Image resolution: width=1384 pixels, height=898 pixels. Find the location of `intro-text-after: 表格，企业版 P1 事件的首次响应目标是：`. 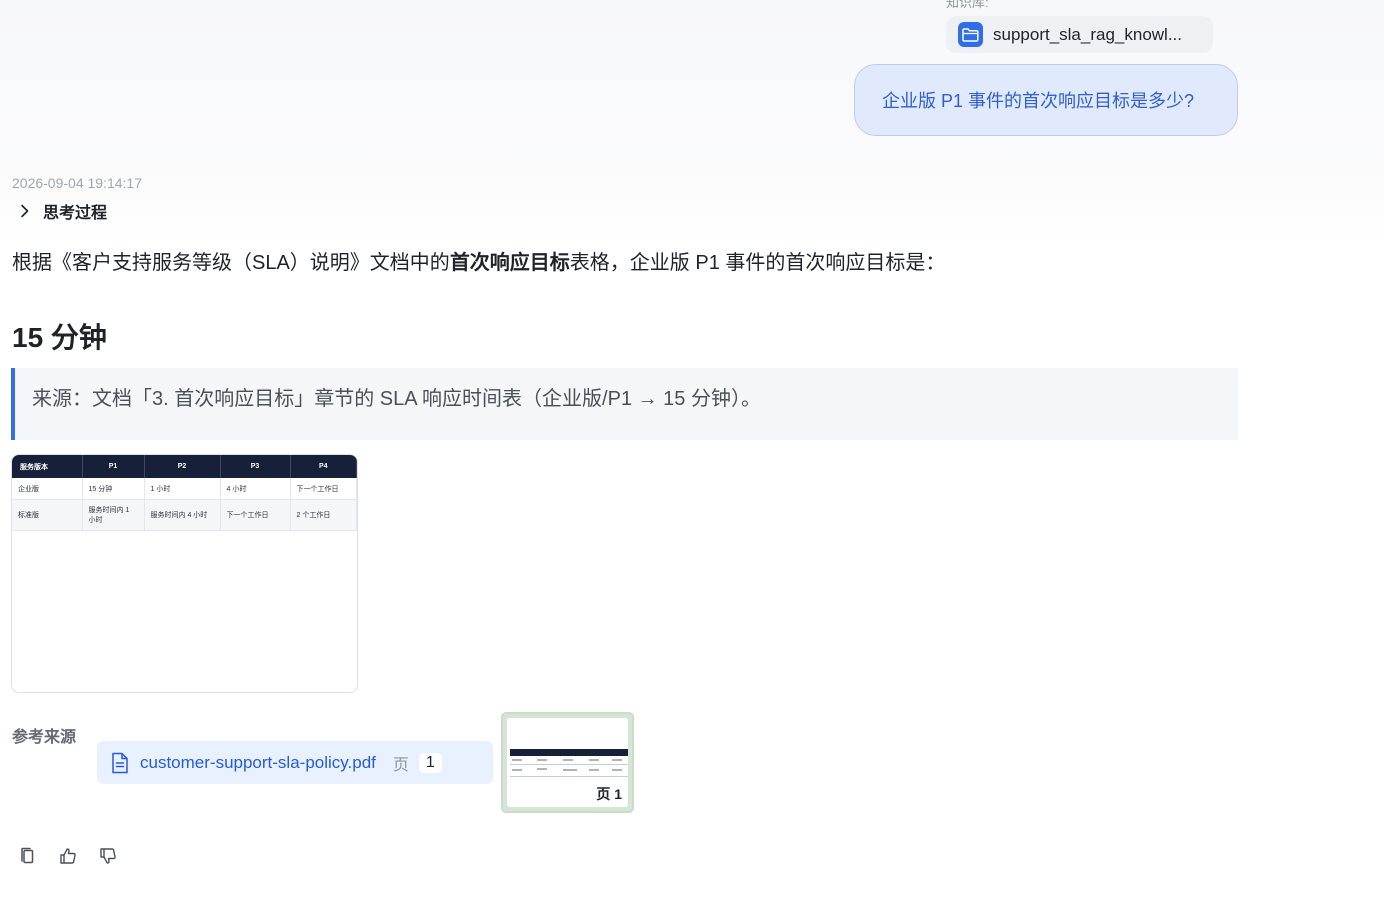

intro-text-after: 表格，企业版 P1 事件的首次响应目标是： is located at coordinates (757, 263).